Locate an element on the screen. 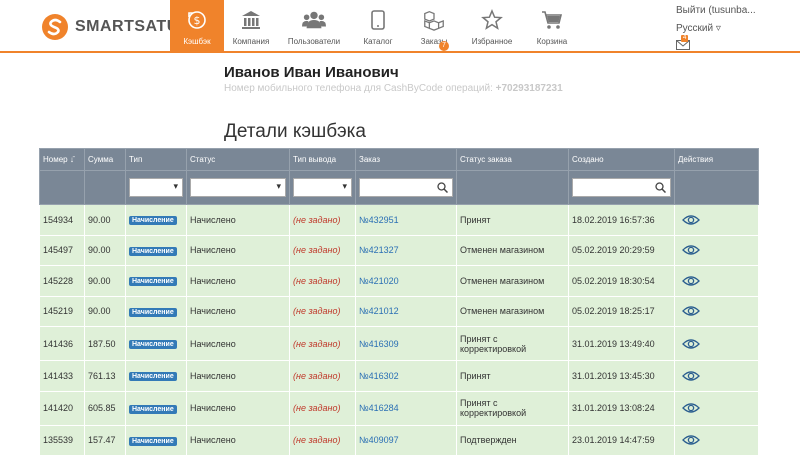  order-link: №409097 is located at coordinates (379, 440).